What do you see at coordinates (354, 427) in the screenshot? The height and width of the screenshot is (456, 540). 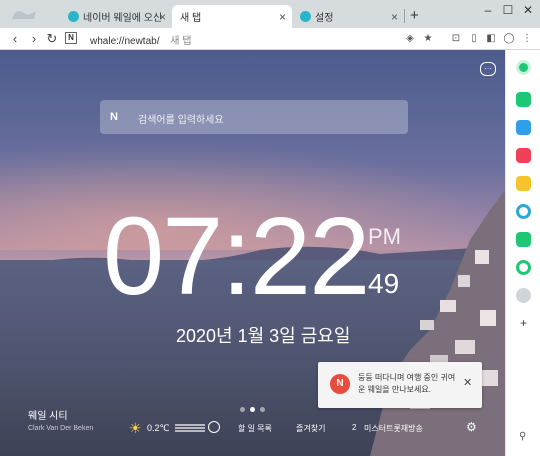 I see `trending-rank: 2` at bounding box center [354, 427].